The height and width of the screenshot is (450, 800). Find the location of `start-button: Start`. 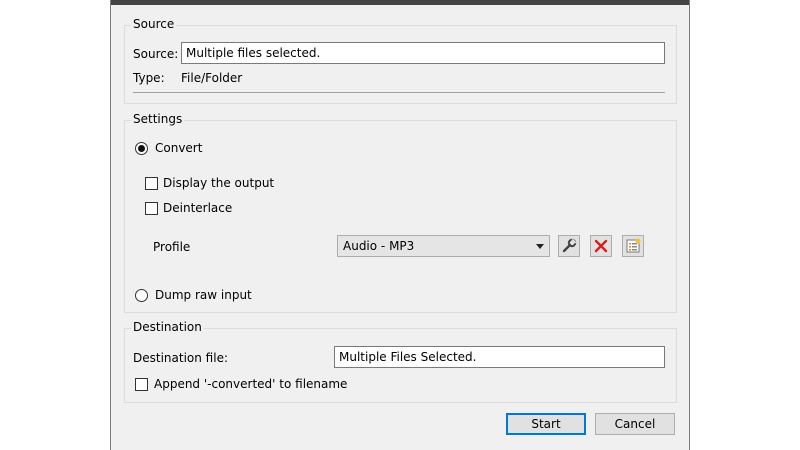

start-button: Start is located at coordinates (546, 424).